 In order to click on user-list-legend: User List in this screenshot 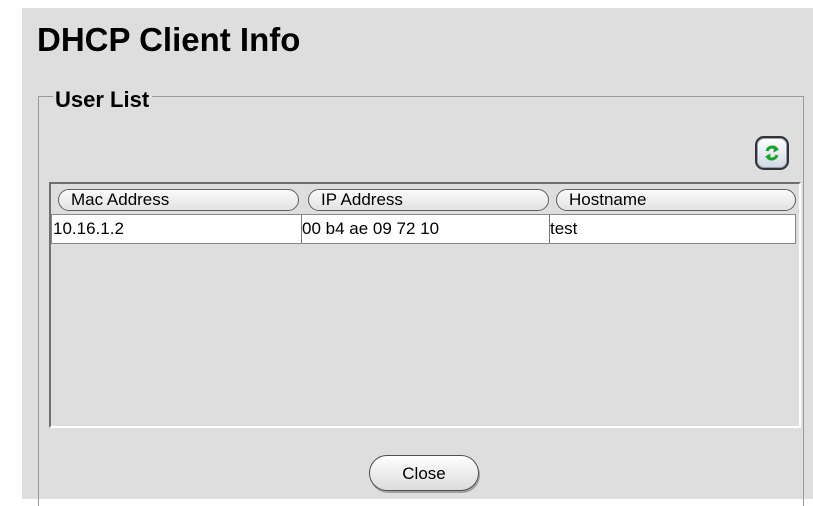, I will do `click(103, 100)`.